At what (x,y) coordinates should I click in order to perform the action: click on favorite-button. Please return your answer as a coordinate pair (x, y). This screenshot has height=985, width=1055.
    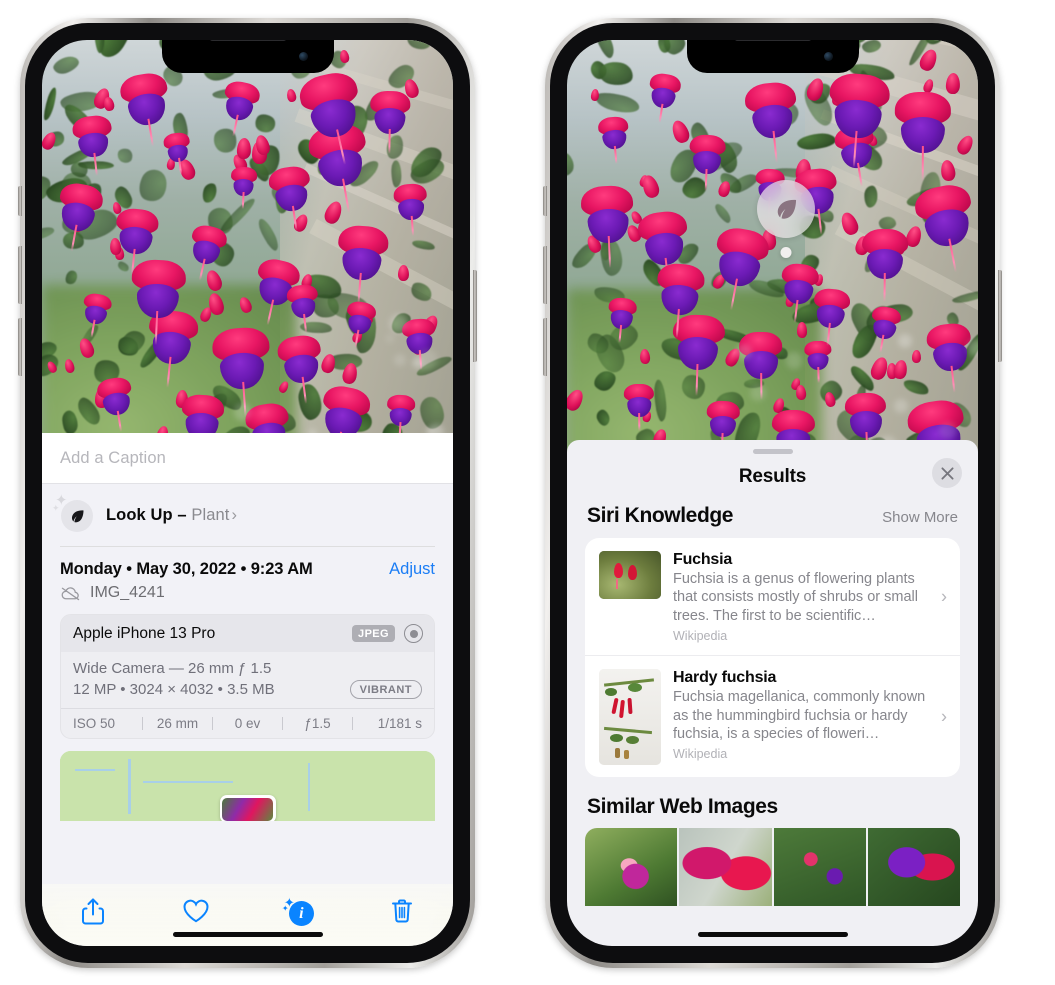
    Looking at the image, I should click on (196, 911).